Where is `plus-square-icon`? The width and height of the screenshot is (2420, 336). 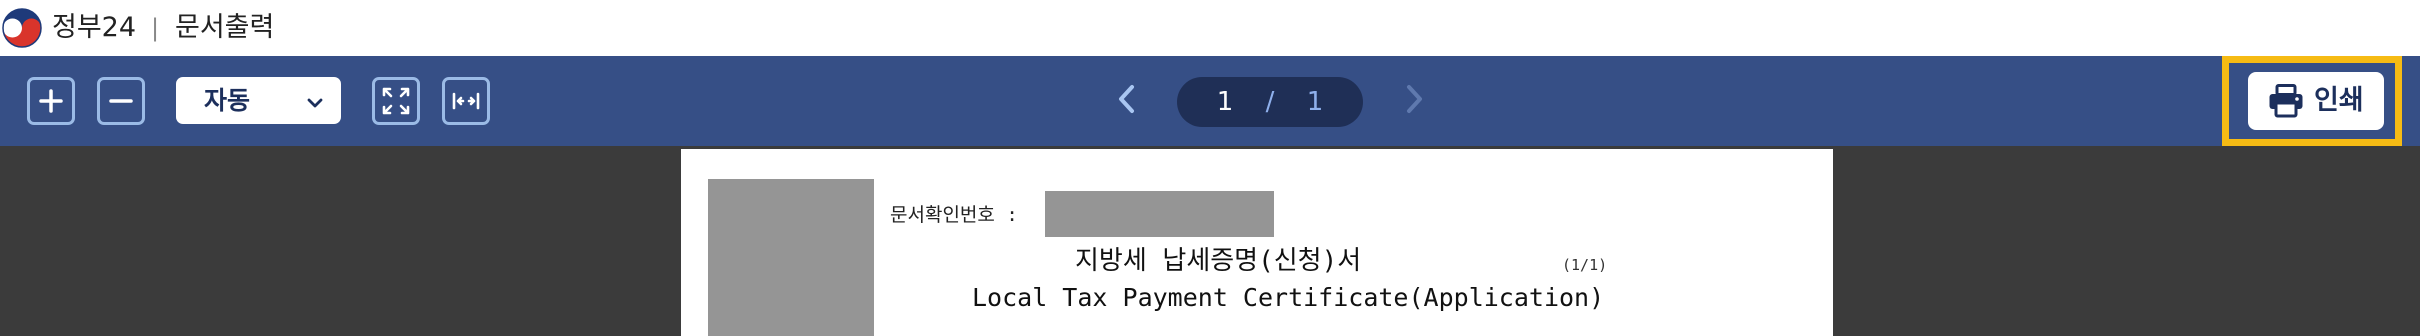
plus-square-icon is located at coordinates (51, 101).